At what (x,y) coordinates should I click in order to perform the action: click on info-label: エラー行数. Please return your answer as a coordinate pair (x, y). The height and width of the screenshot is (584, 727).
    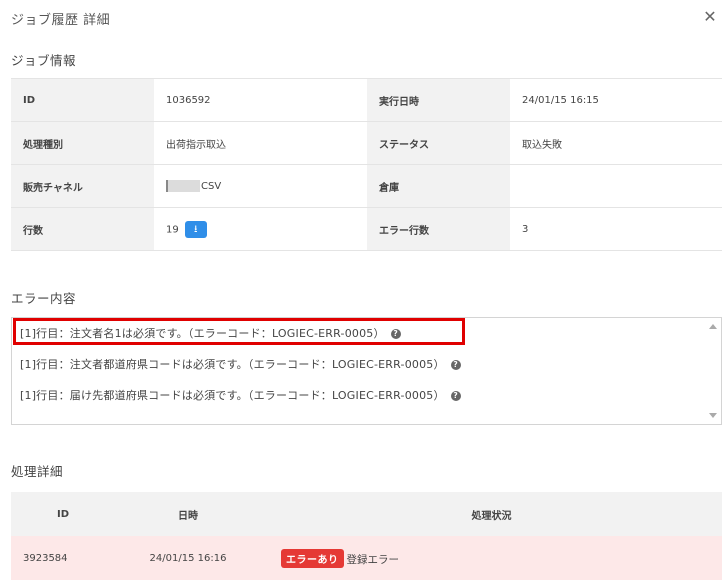
    Looking at the image, I should click on (438, 229).